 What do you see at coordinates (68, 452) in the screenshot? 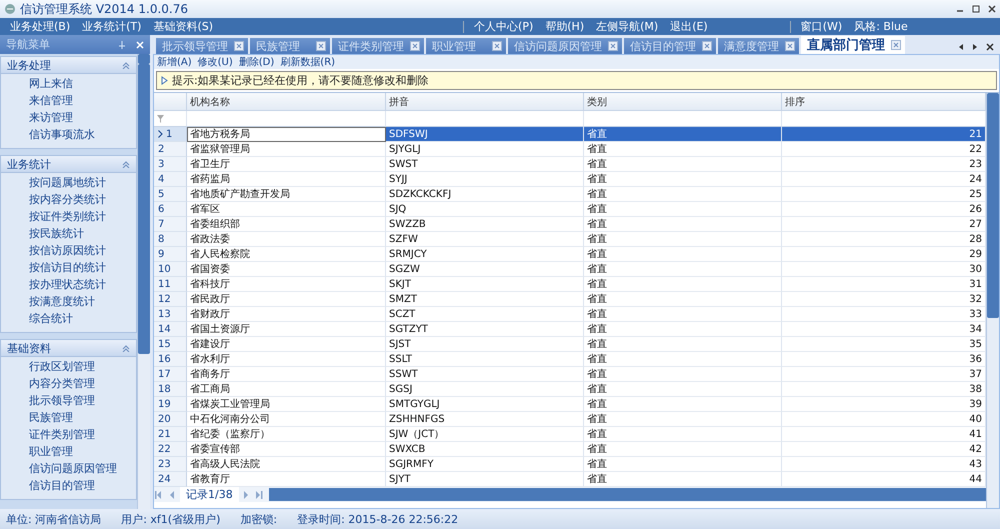
I see `sidebar-item: 职业管理` at bounding box center [68, 452].